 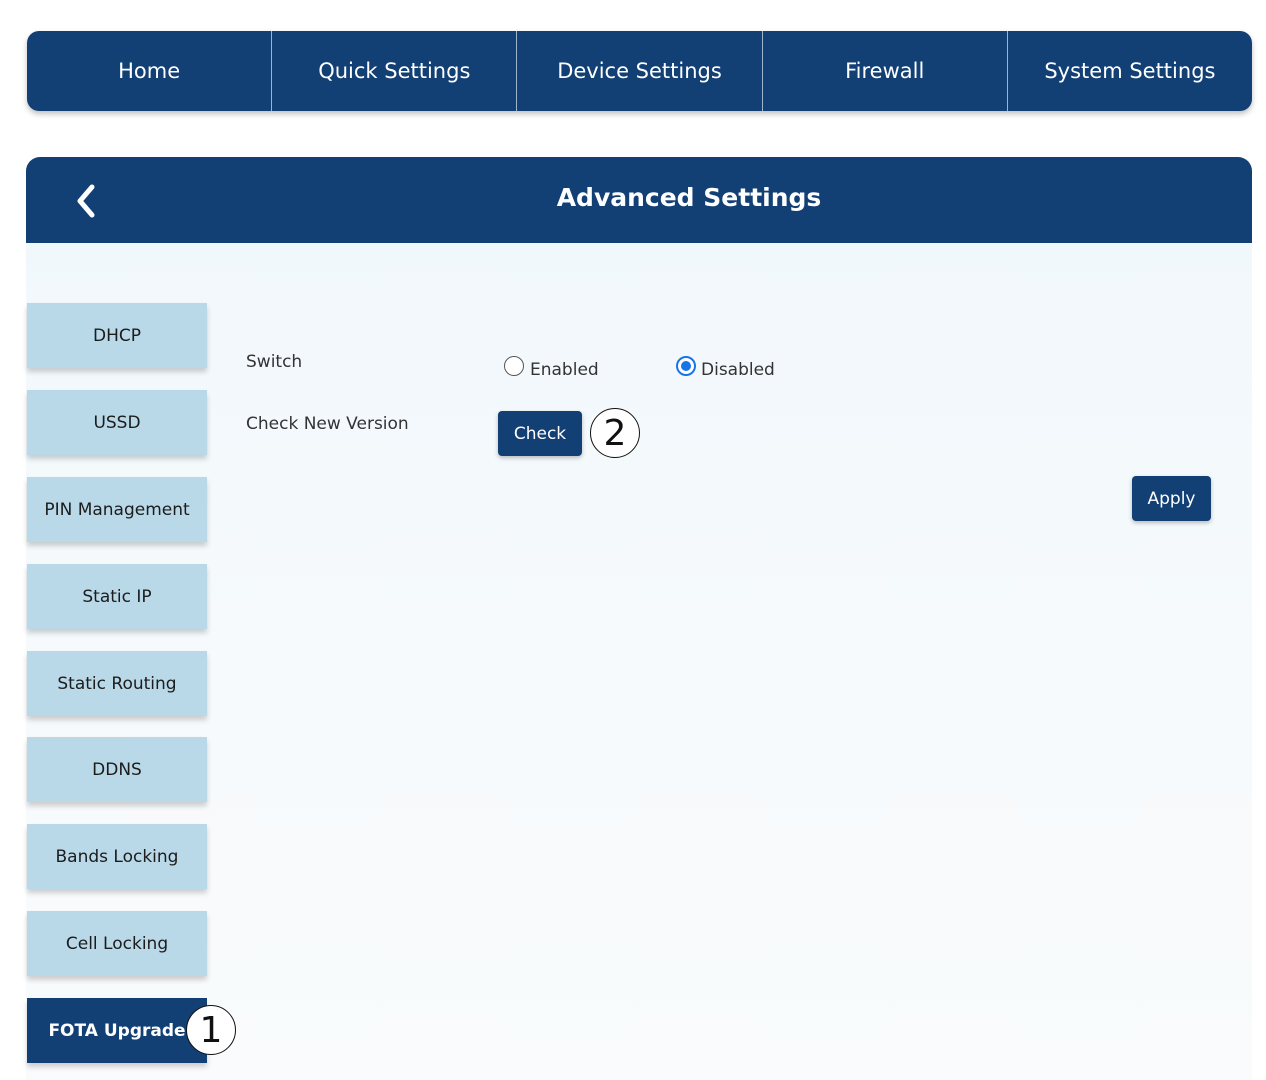 I want to click on radio-enabled-label: Enabled, so click(x=564, y=370).